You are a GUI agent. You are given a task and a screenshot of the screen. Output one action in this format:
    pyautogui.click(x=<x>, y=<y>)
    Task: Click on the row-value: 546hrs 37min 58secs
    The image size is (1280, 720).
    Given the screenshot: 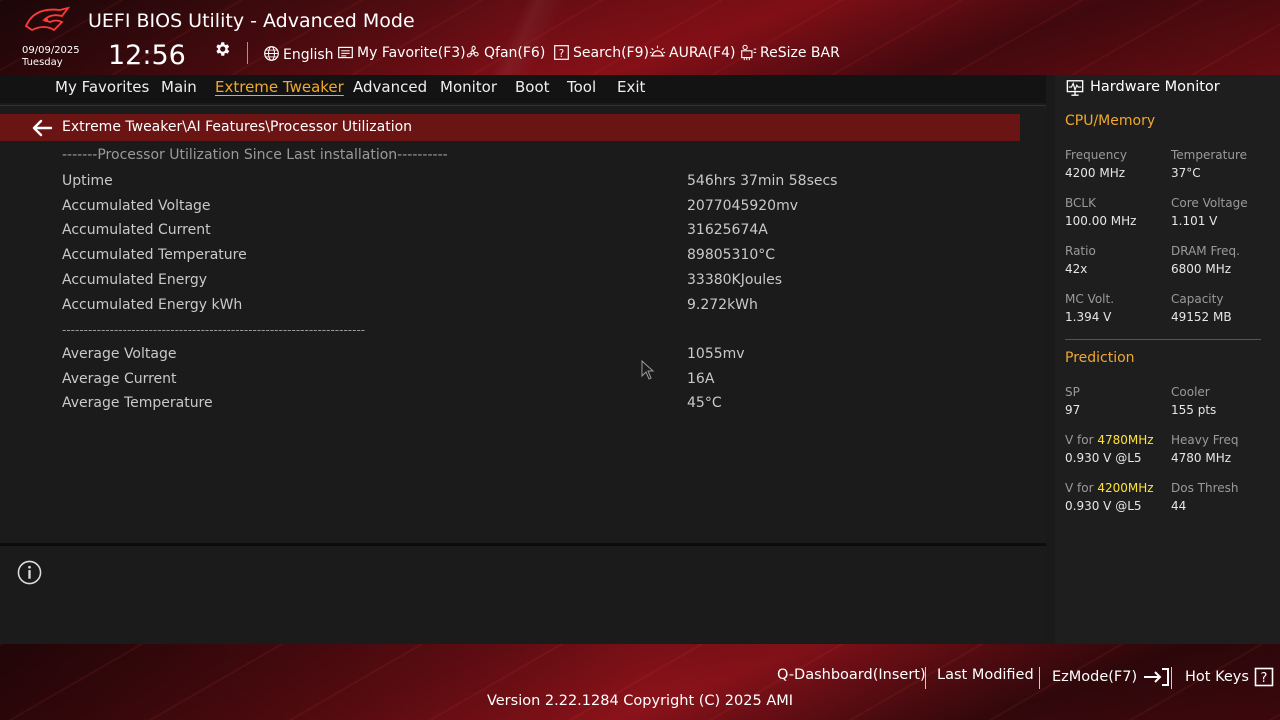 What is the action you would take?
    pyautogui.click(x=762, y=181)
    